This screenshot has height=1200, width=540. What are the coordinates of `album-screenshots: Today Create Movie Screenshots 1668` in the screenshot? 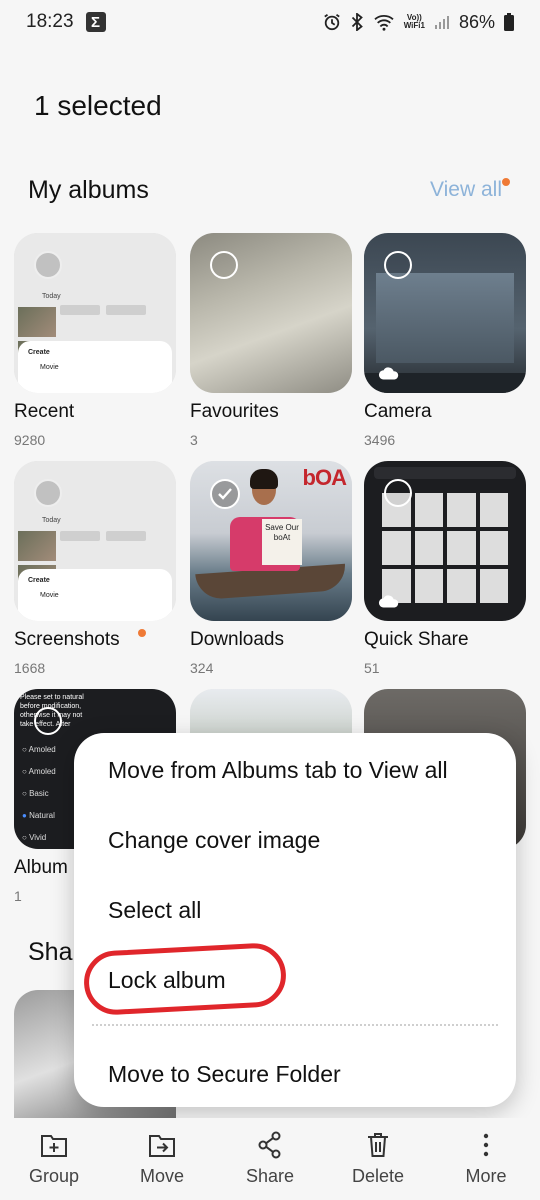 It's located at (95, 568).